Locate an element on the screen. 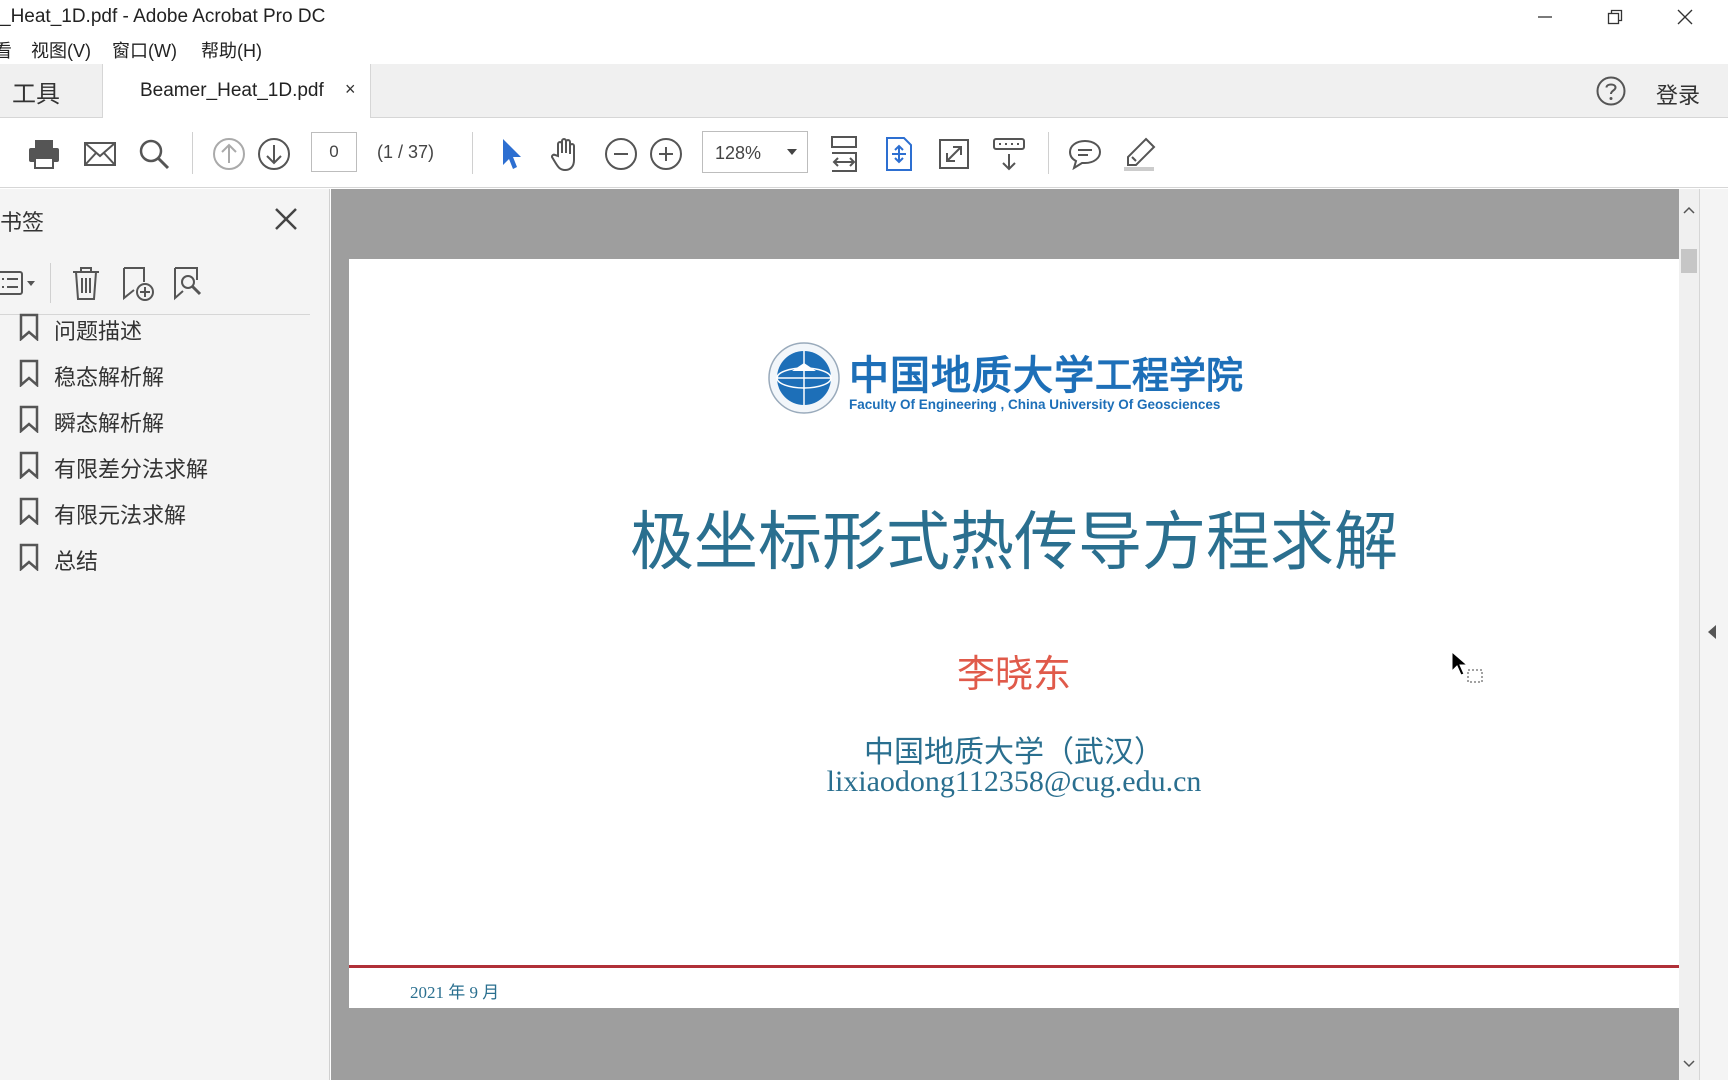 Image resolution: width=1728 pixels, height=1080 pixels. fit-page-icon is located at coordinates (899, 154).